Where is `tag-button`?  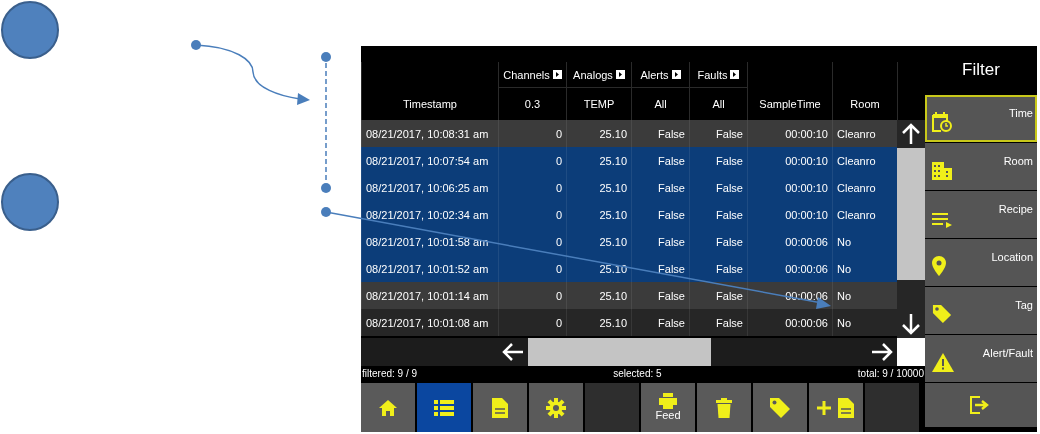 tag-button is located at coordinates (780, 407).